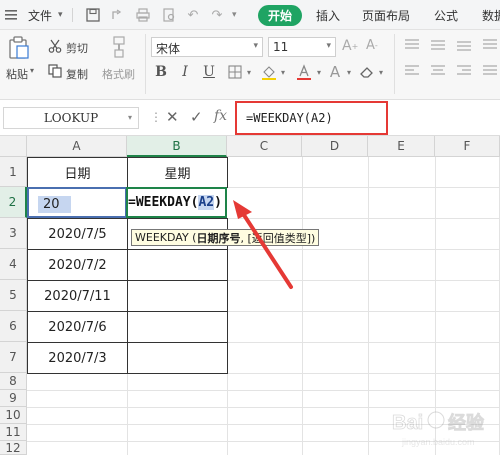  I want to click on export-icon, so click(117, 15).